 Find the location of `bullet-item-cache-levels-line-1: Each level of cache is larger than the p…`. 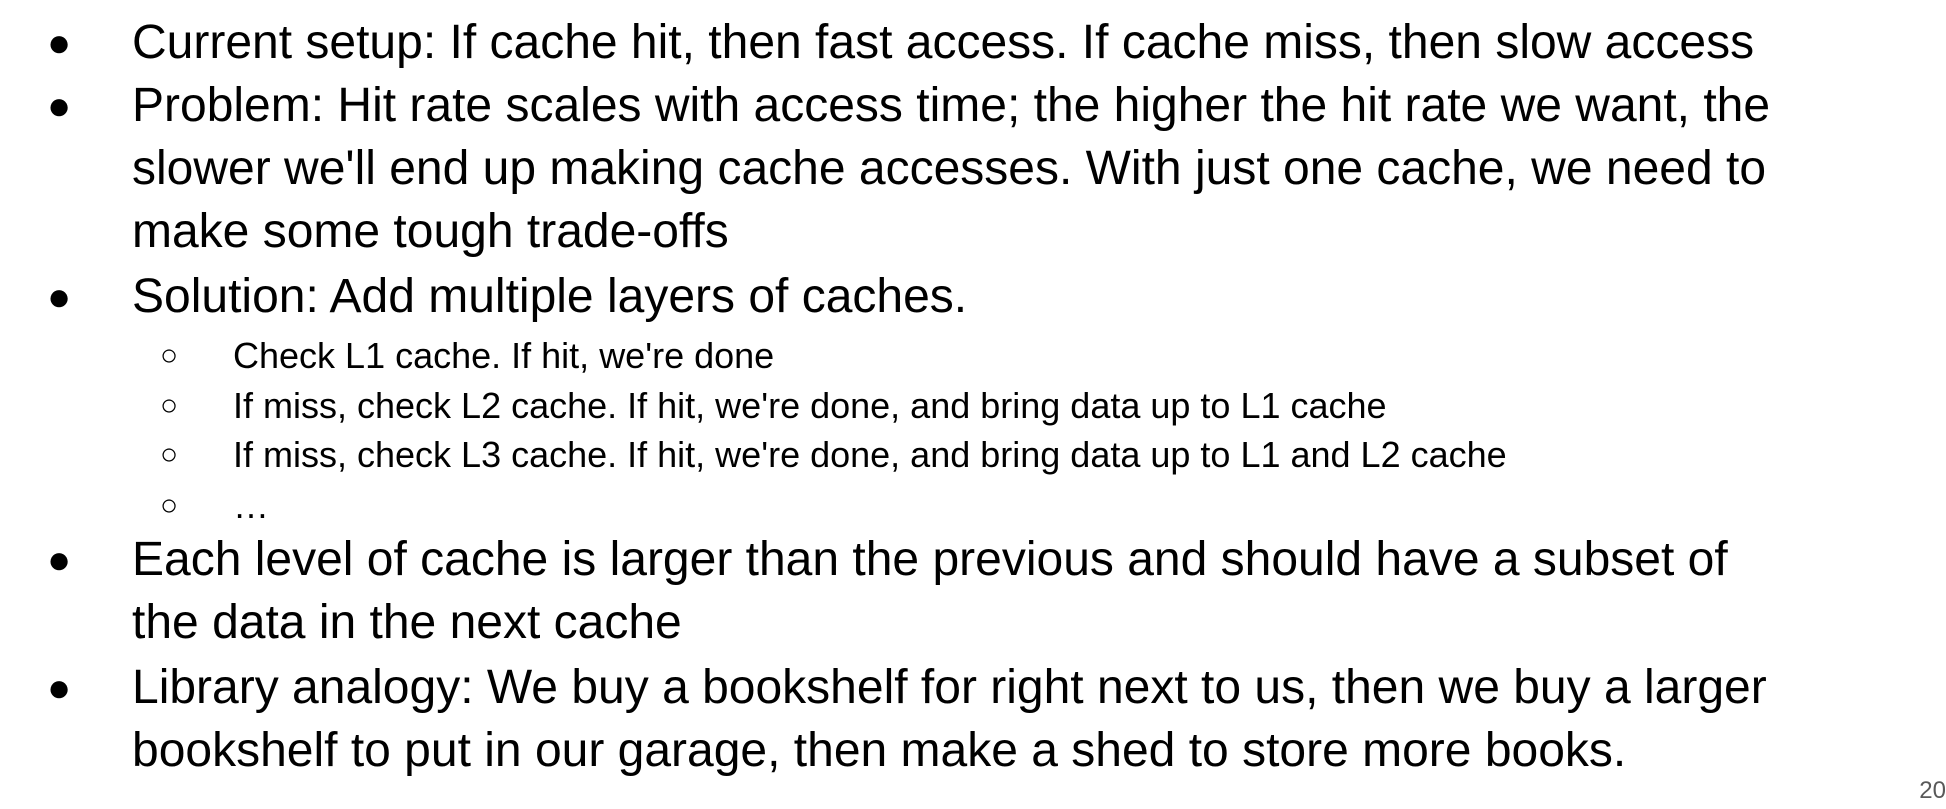

bullet-item-cache-levels-line-1: Each level of cache is larger than the p… is located at coordinates (930, 559).